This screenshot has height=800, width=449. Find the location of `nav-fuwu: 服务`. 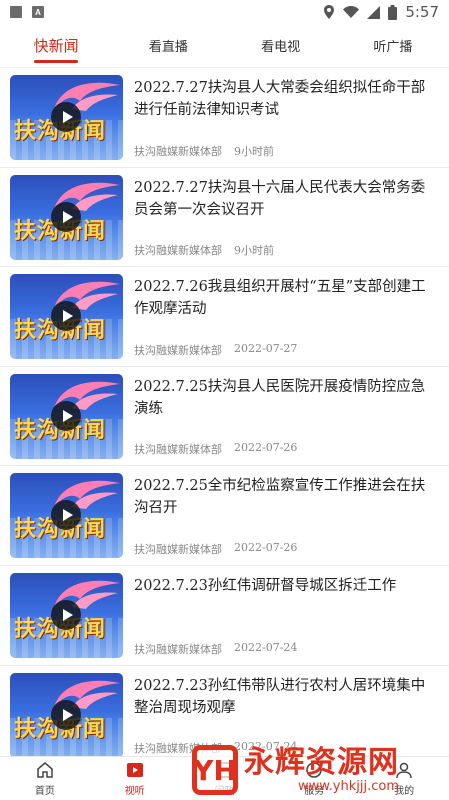

nav-fuwu: 服务 is located at coordinates (314, 778).